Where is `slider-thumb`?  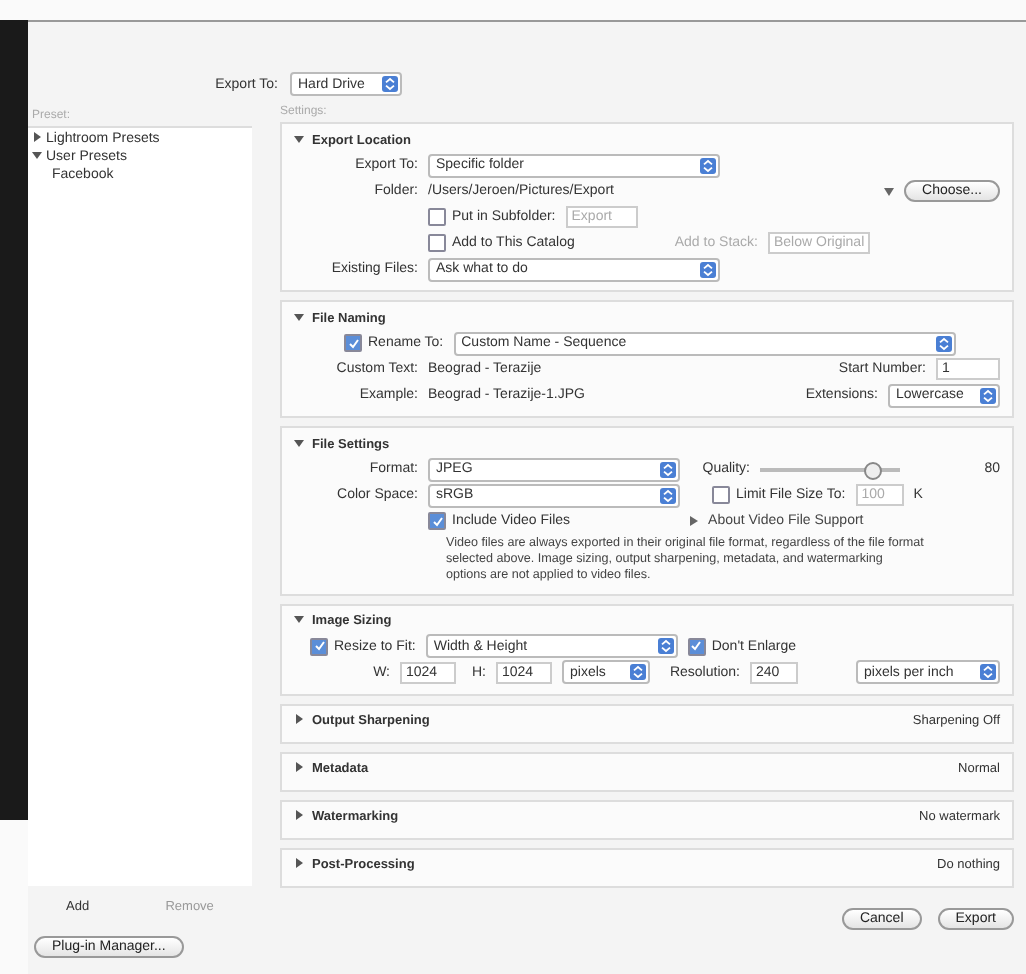 slider-thumb is located at coordinates (873, 470).